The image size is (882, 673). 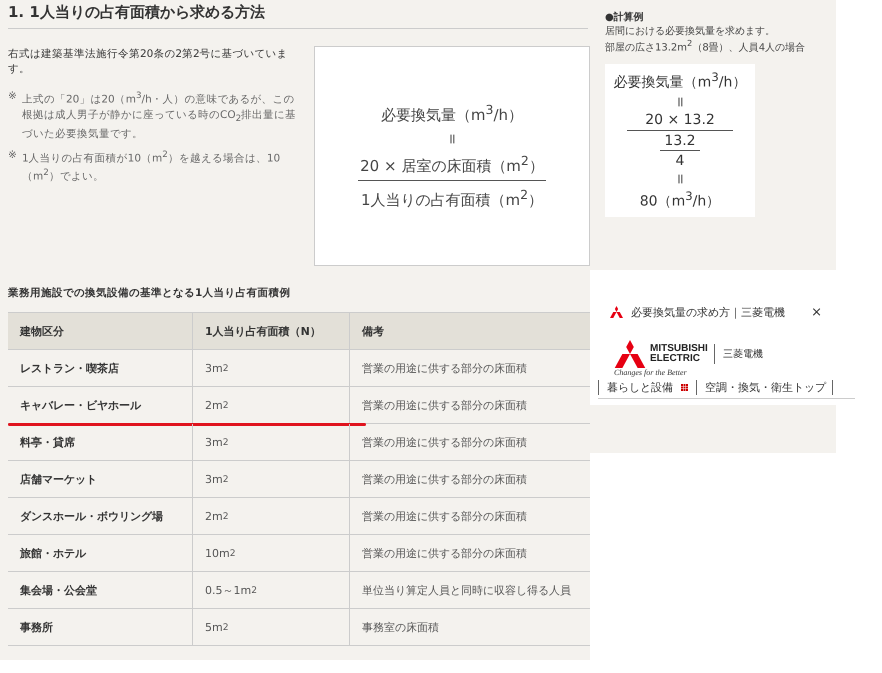 I want to click on section-title: 1. 1人当りの占有面積から求める方法, so click(x=298, y=14).